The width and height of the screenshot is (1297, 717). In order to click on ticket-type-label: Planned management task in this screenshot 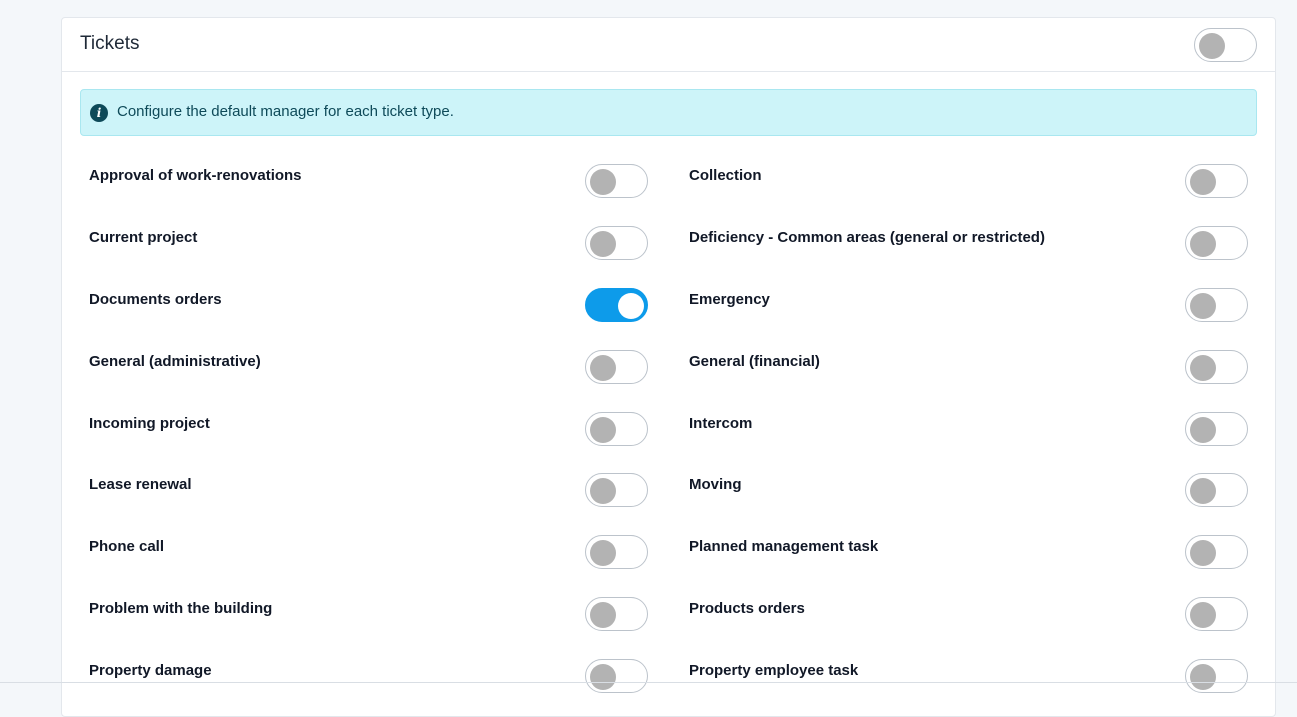, I will do `click(784, 547)`.